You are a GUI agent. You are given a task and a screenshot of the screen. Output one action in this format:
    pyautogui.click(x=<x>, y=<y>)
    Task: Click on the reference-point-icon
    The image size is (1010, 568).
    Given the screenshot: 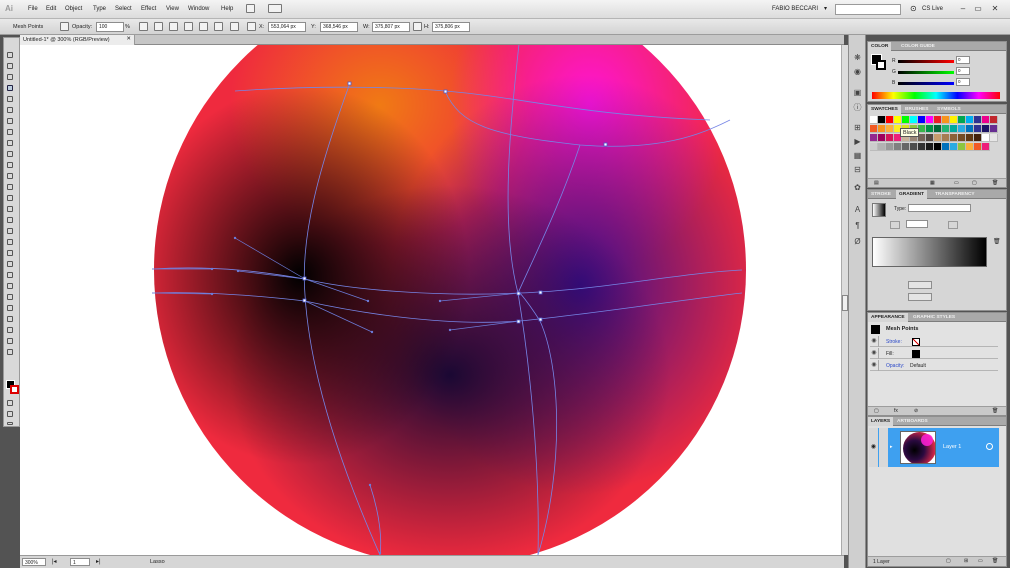 What is the action you would take?
    pyautogui.click(x=251, y=26)
    